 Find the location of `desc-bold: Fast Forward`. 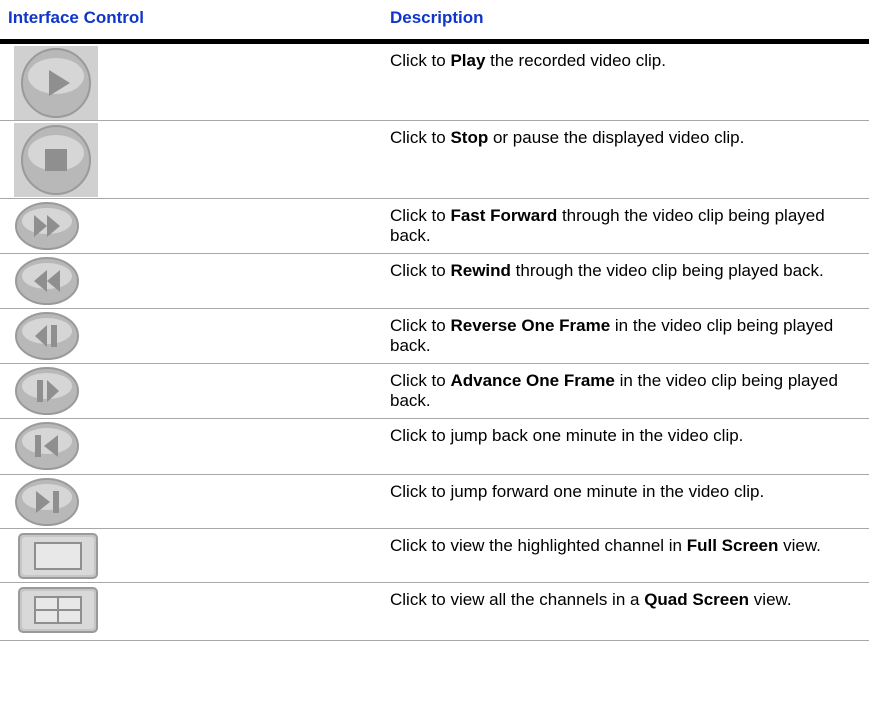

desc-bold: Fast Forward is located at coordinates (504, 215).